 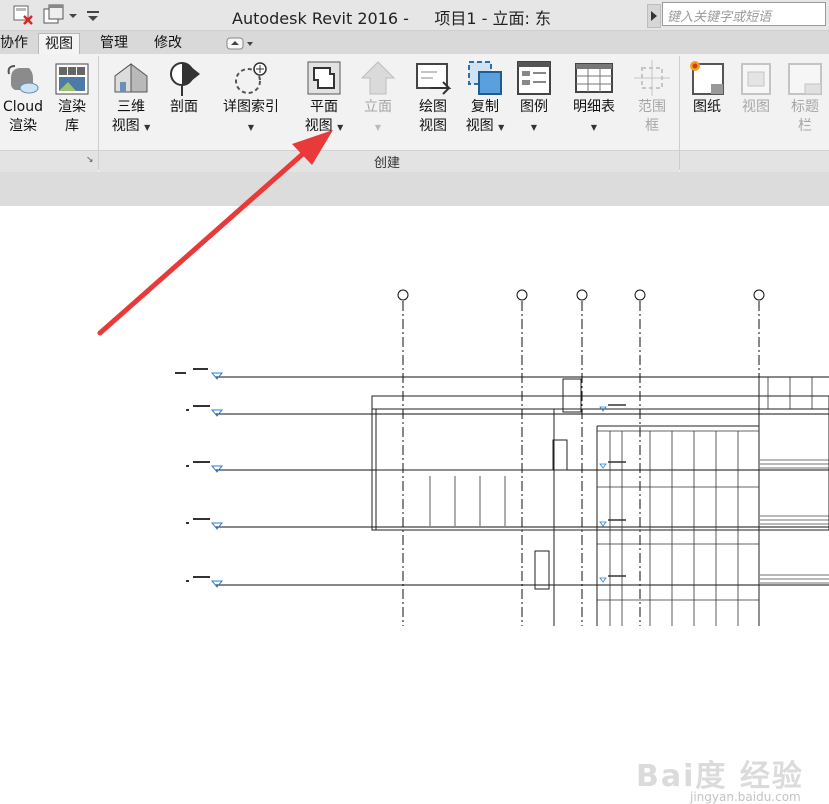 What do you see at coordinates (17, 43) in the screenshot?
I see `tab-collaborate: 协作` at bounding box center [17, 43].